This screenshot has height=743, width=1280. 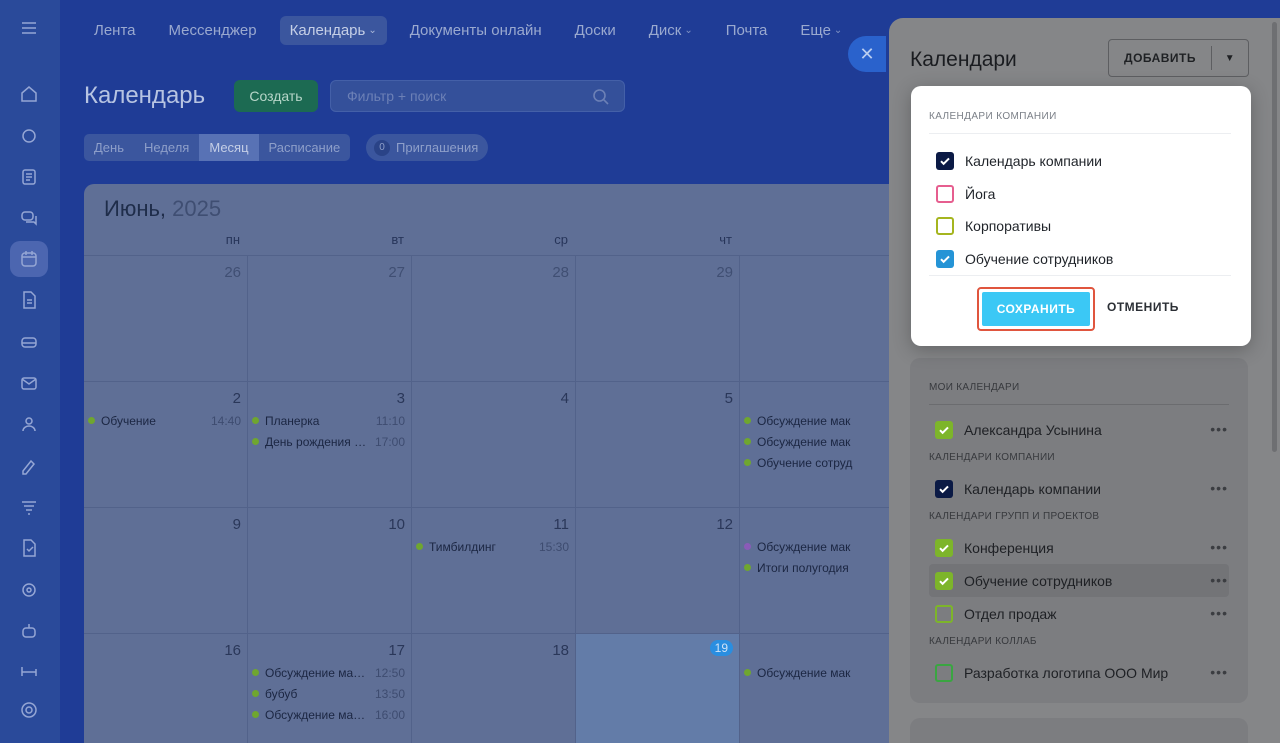 What do you see at coordinates (671, 30) in the screenshot?
I see `nav-item: Диск ⌄` at bounding box center [671, 30].